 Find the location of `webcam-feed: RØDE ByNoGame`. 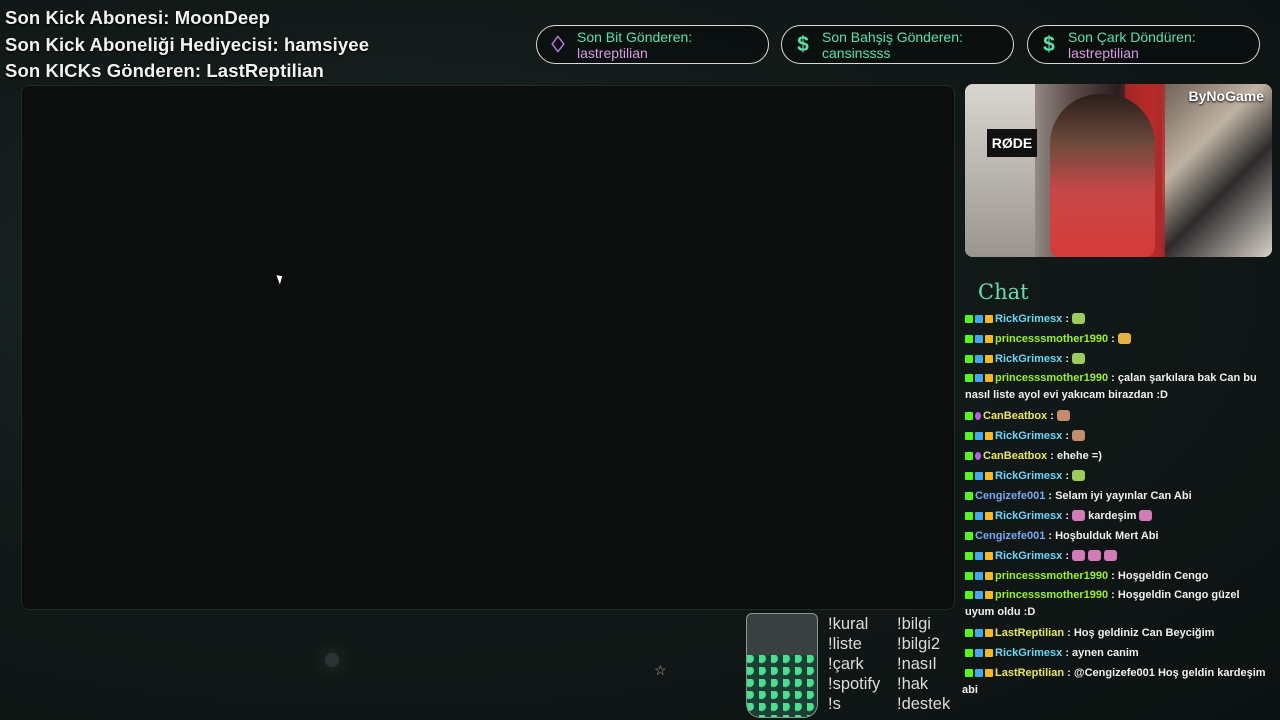

webcam-feed: RØDE ByNoGame is located at coordinates (1118, 170).